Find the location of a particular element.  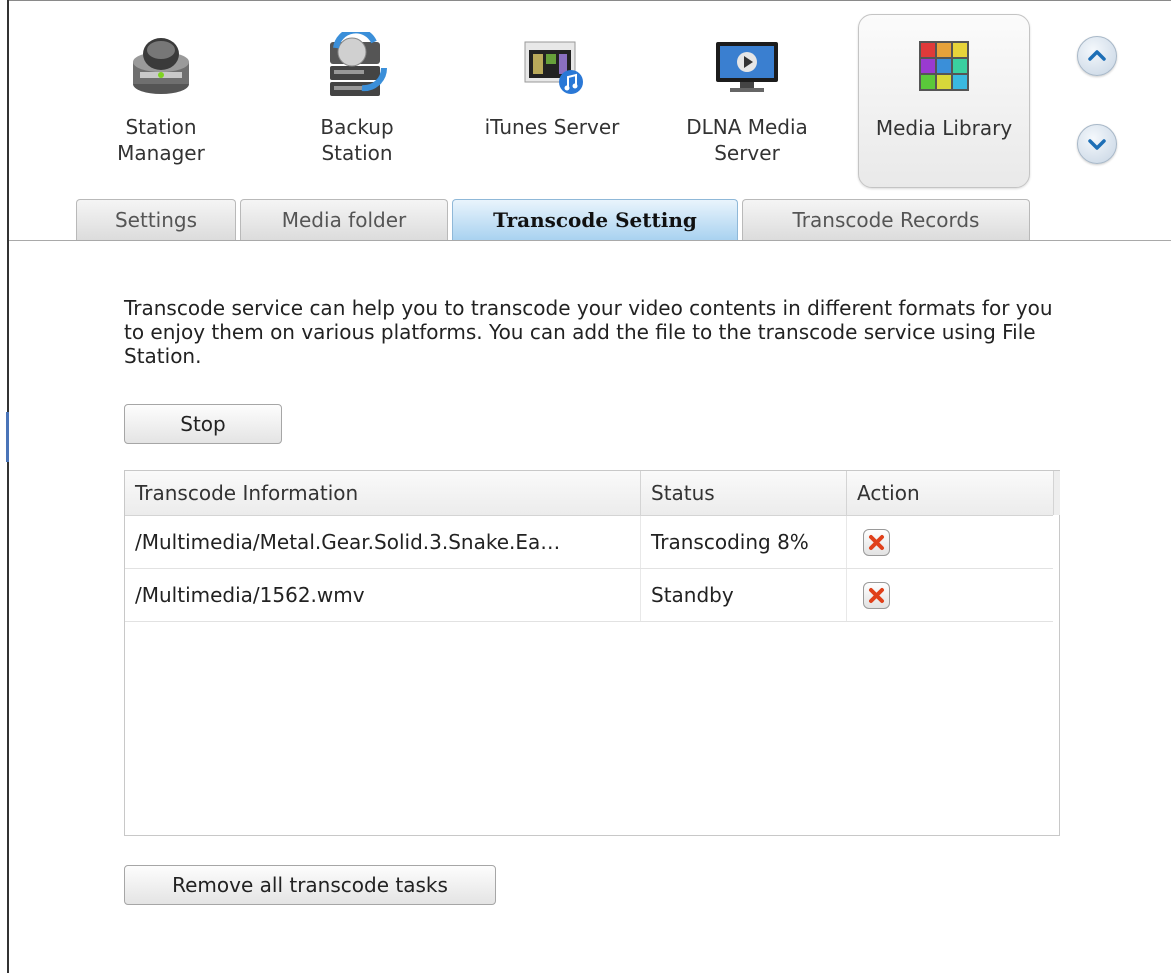

window-left-border is located at coordinates (8, 486).